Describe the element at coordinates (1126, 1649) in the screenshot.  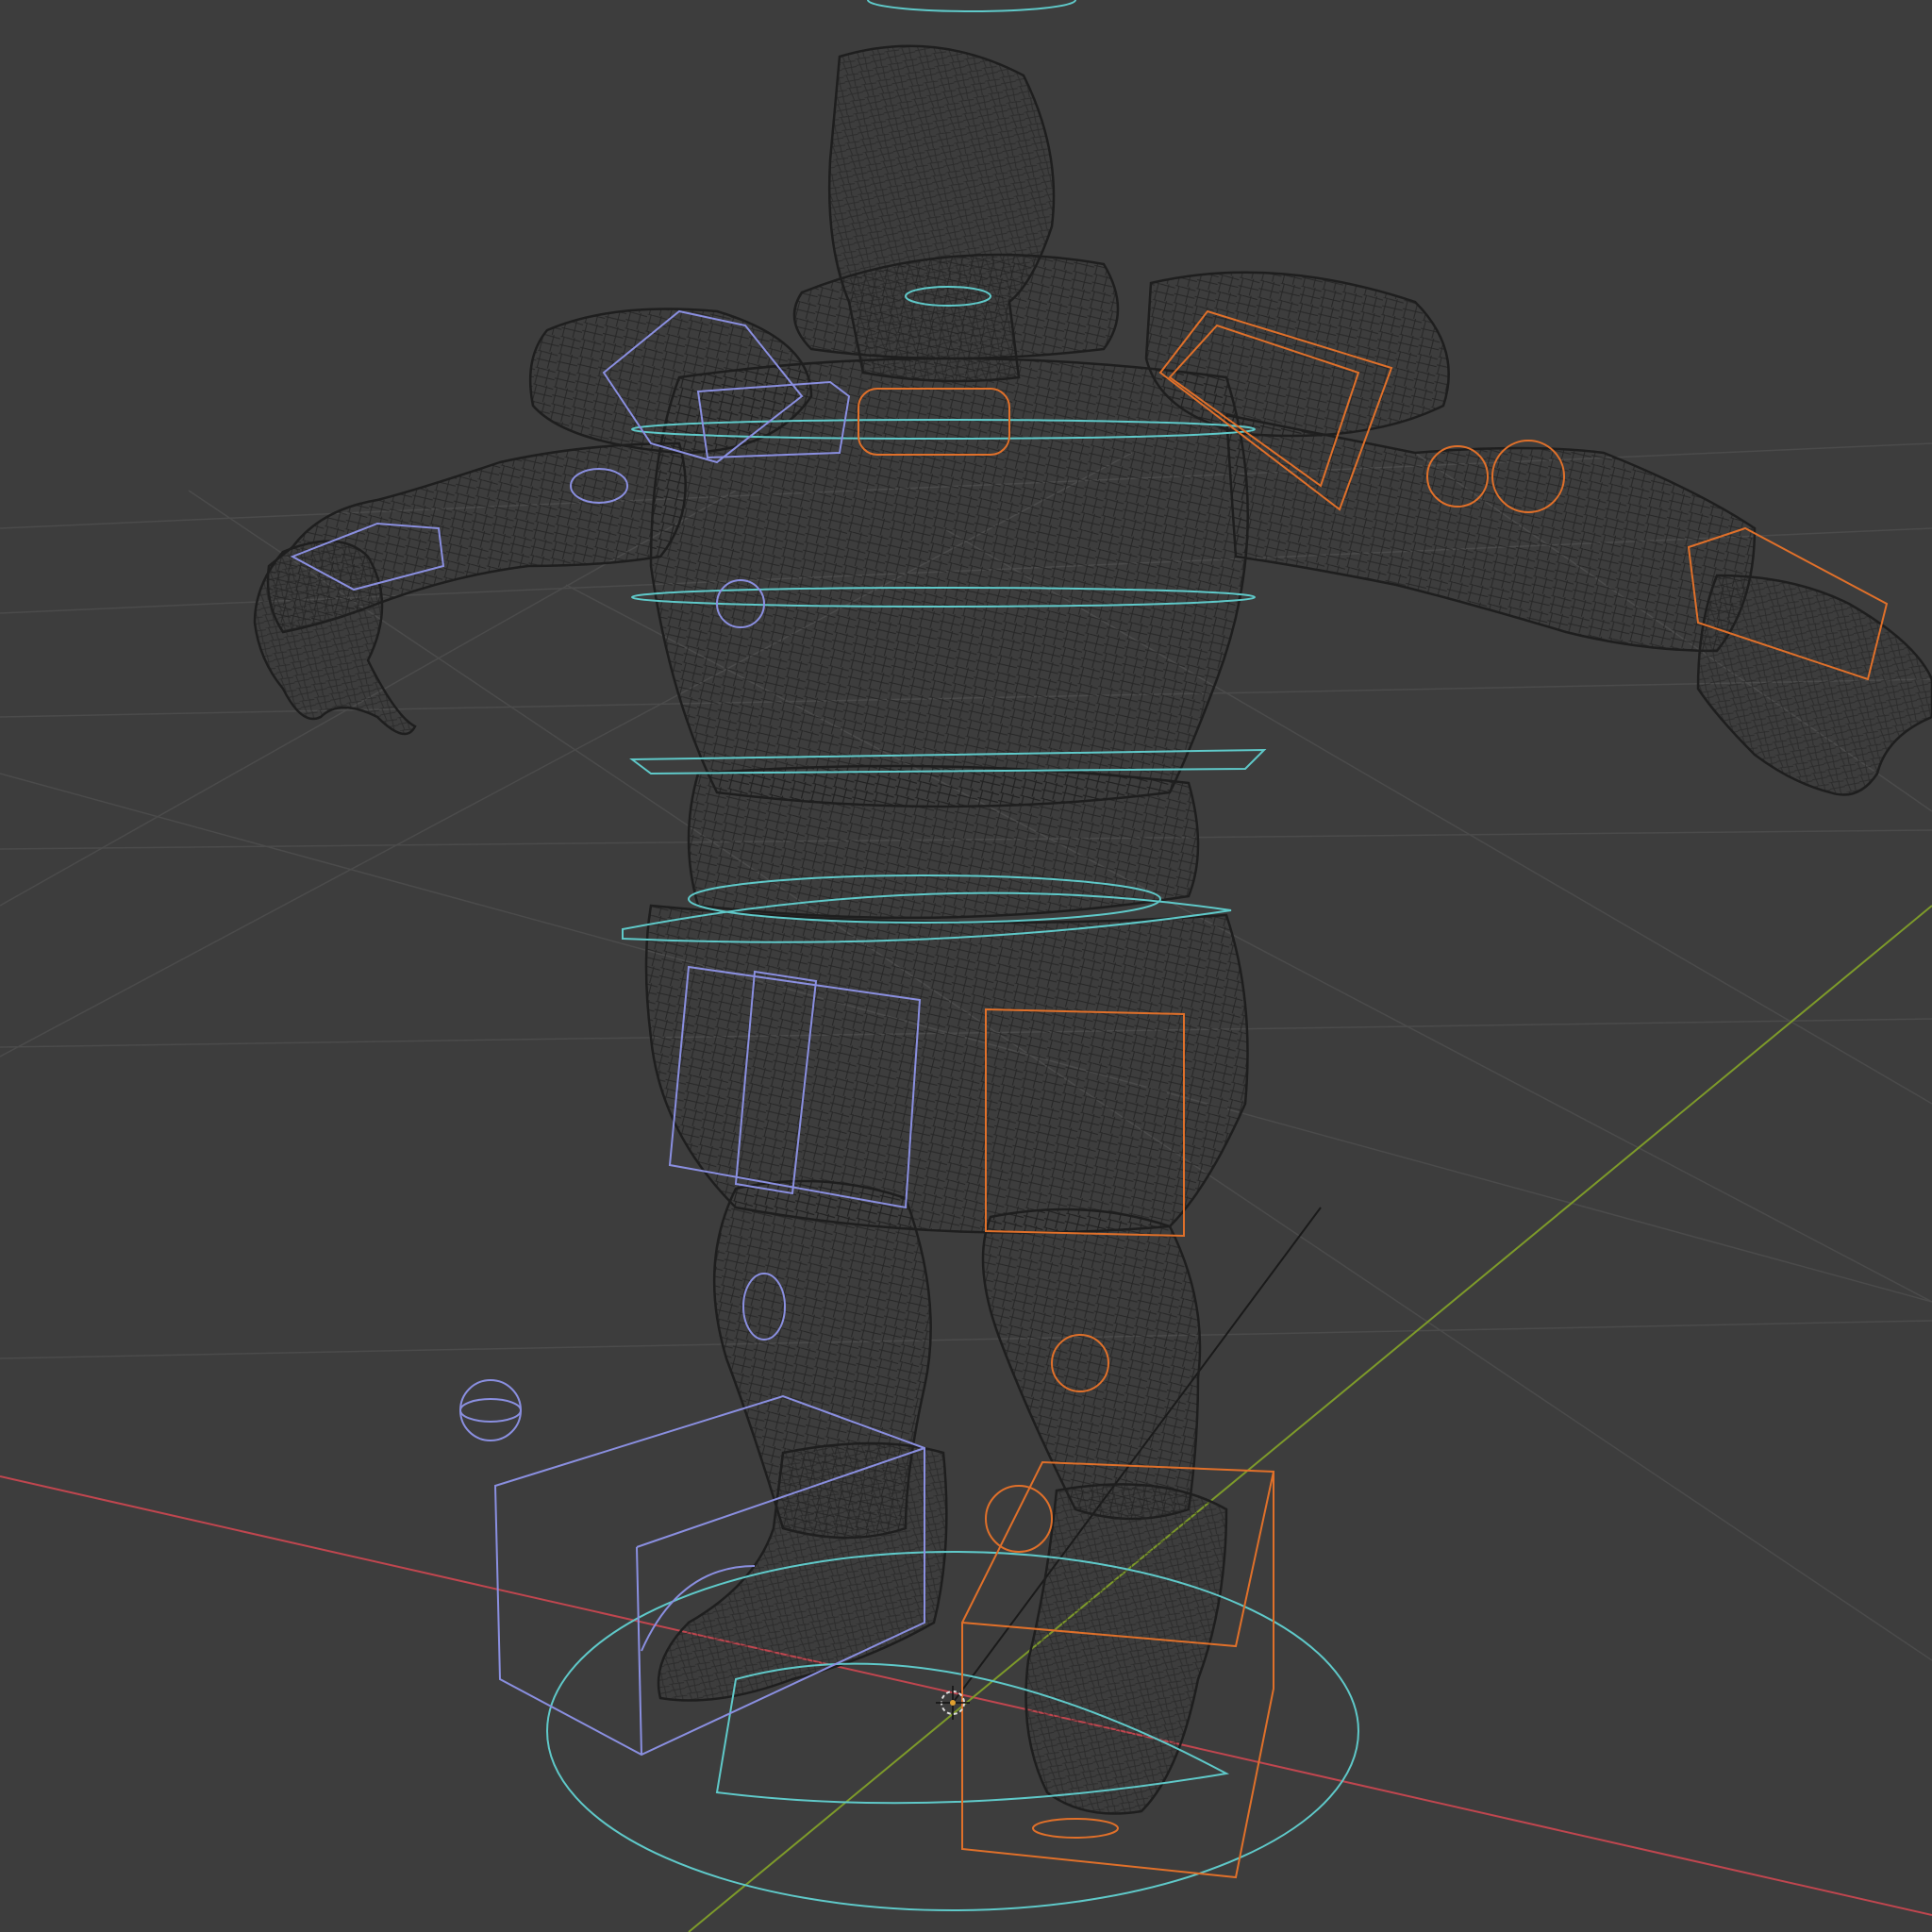
I see `mesh-right-boot` at that location.